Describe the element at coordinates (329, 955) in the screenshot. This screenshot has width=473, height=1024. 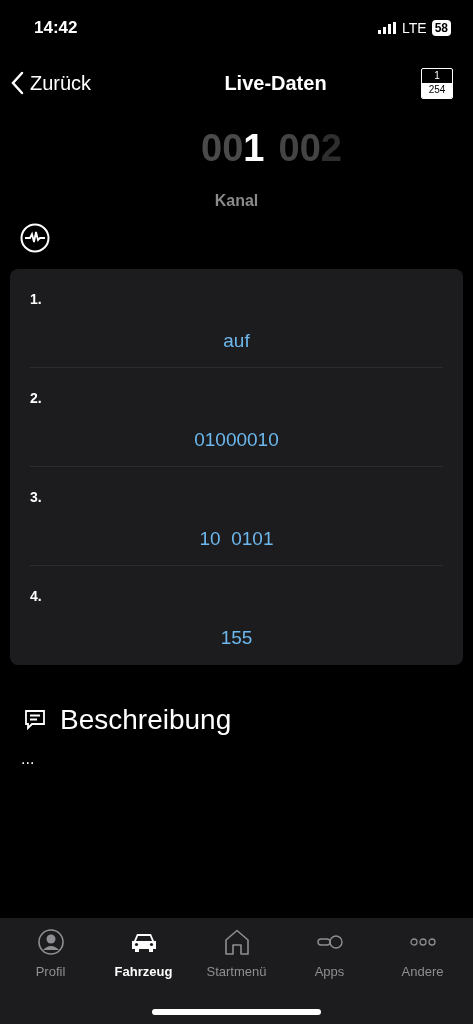
I see `tab-button: Apps` at that location.